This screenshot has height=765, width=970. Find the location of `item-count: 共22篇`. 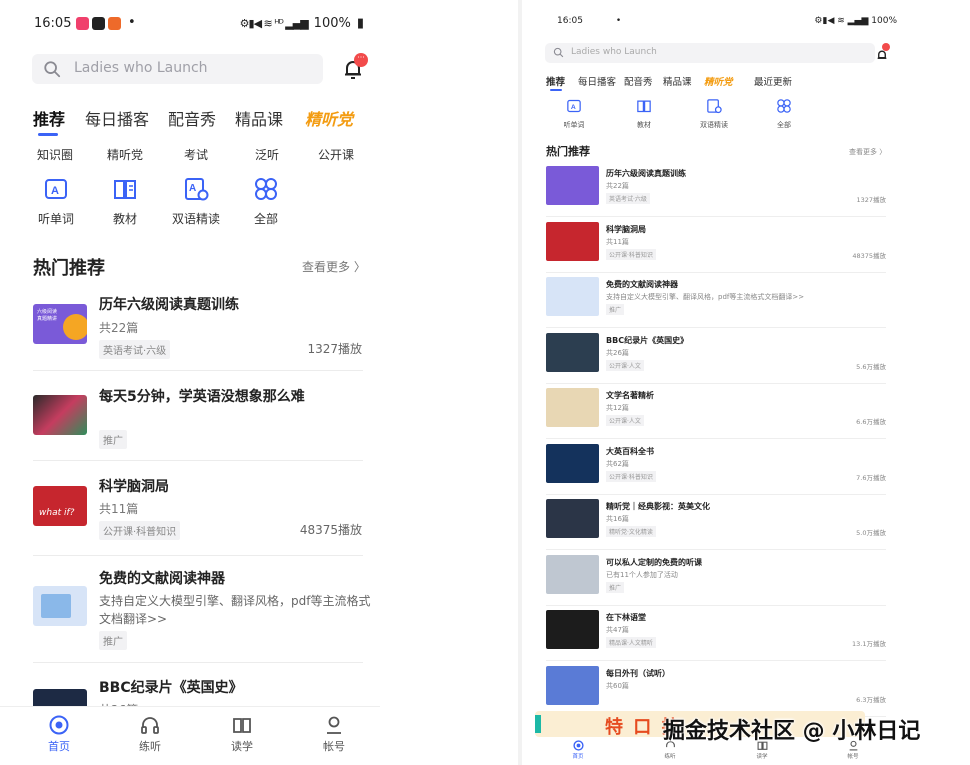

item-count: 共22篇 is located at coordinates (617, 186).